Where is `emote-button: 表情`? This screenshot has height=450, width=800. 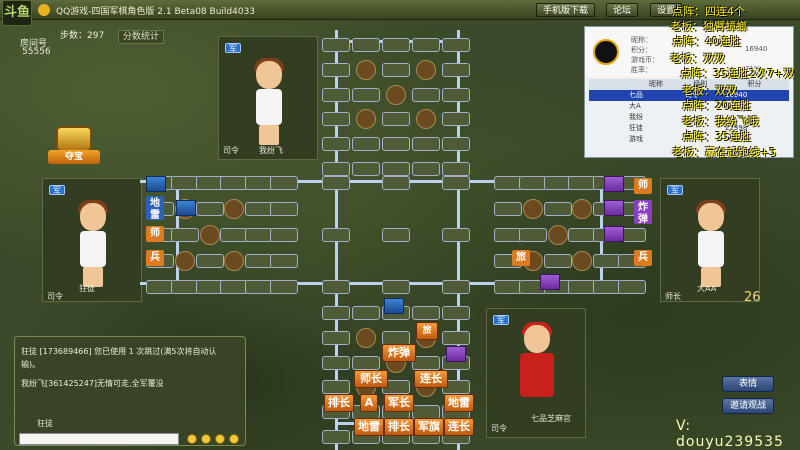
emote-button: 表情 is located at coordinates (748, 384).